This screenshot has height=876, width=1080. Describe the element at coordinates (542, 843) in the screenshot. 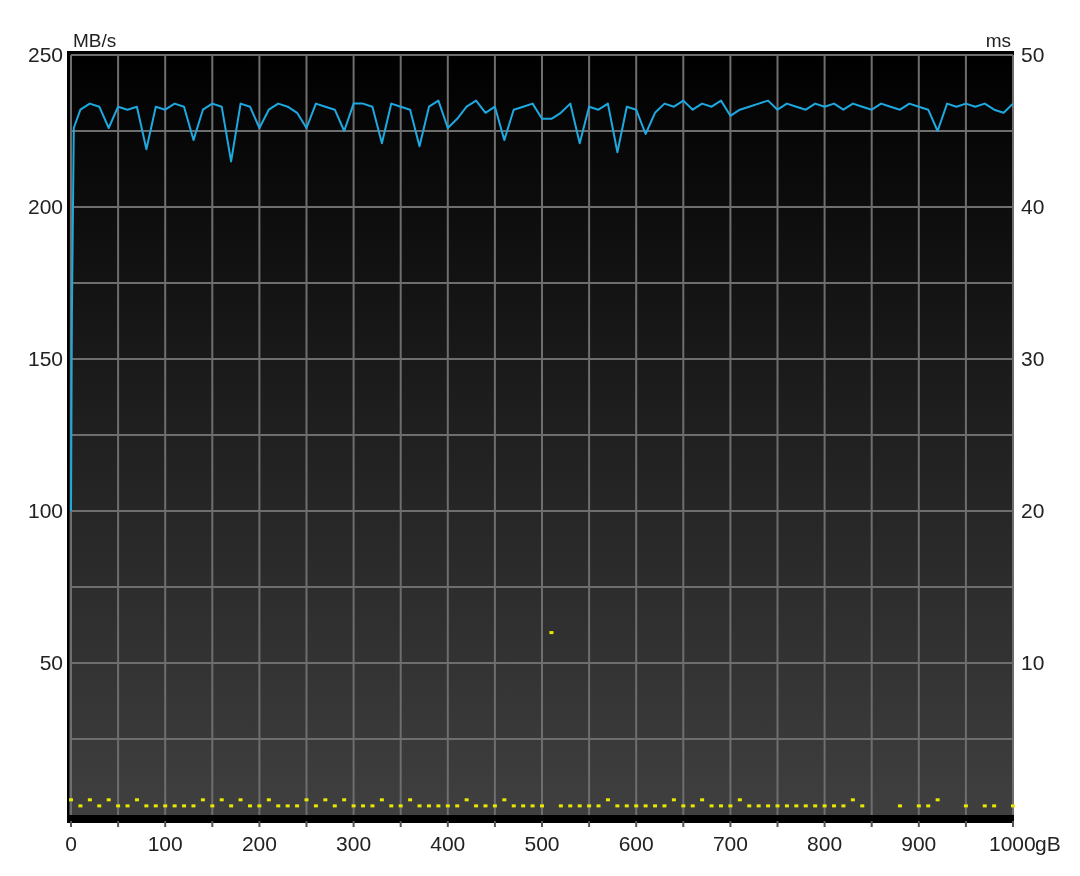

I see `x-tick-label: 500` at that location.